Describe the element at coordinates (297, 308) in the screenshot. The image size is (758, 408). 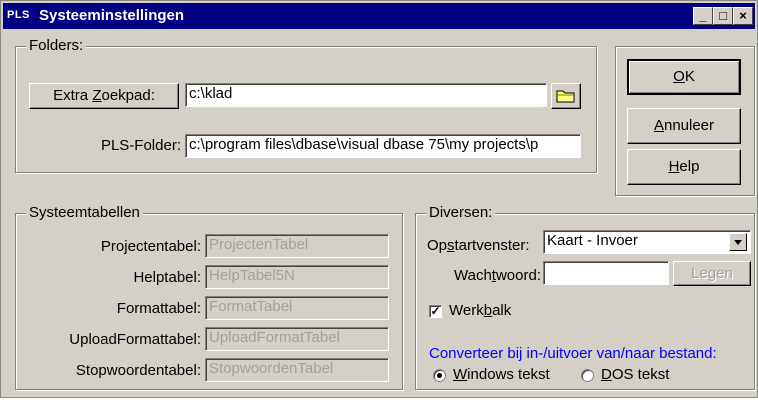
I see `format-table-field: FormatTabel` at that location.